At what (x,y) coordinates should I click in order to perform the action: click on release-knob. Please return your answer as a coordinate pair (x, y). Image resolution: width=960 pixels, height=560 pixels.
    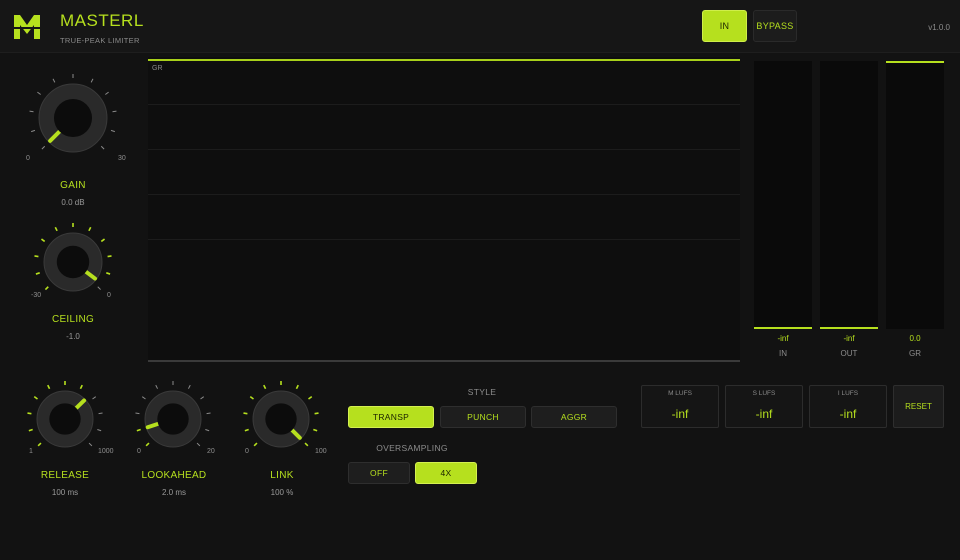
    Looking at the image, I should click on (65, 414).